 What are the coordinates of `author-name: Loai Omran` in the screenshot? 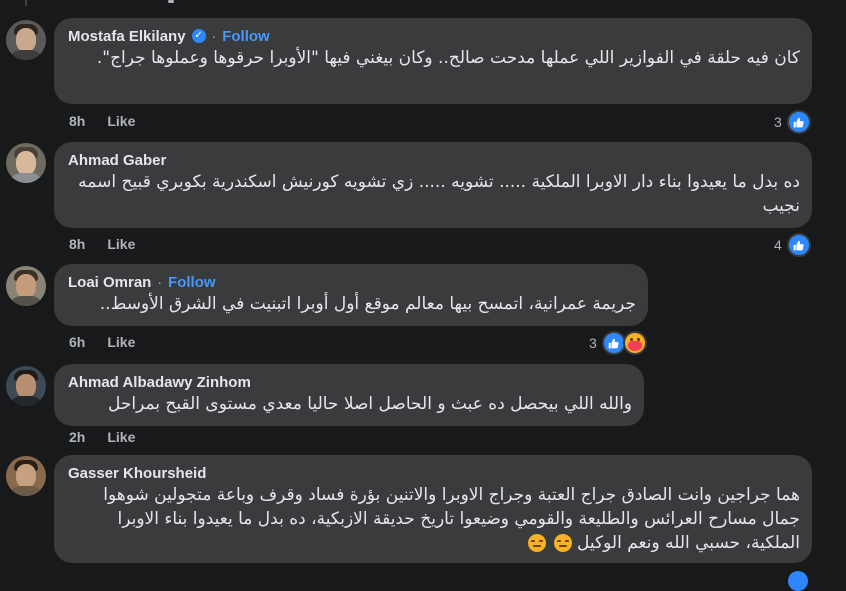 It's located at (109, 282).